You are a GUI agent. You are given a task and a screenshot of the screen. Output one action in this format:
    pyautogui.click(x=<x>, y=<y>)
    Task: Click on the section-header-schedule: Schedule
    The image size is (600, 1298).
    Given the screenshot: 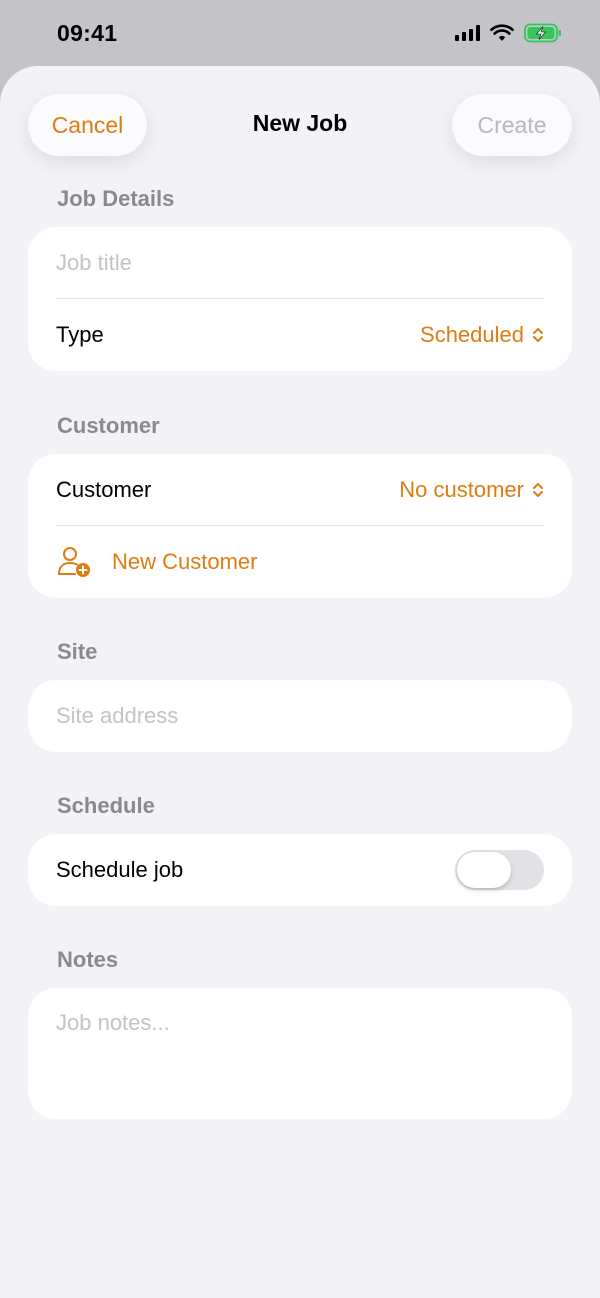 What is the action you would take?
    pyautogui.click(x=106, y=805)
    